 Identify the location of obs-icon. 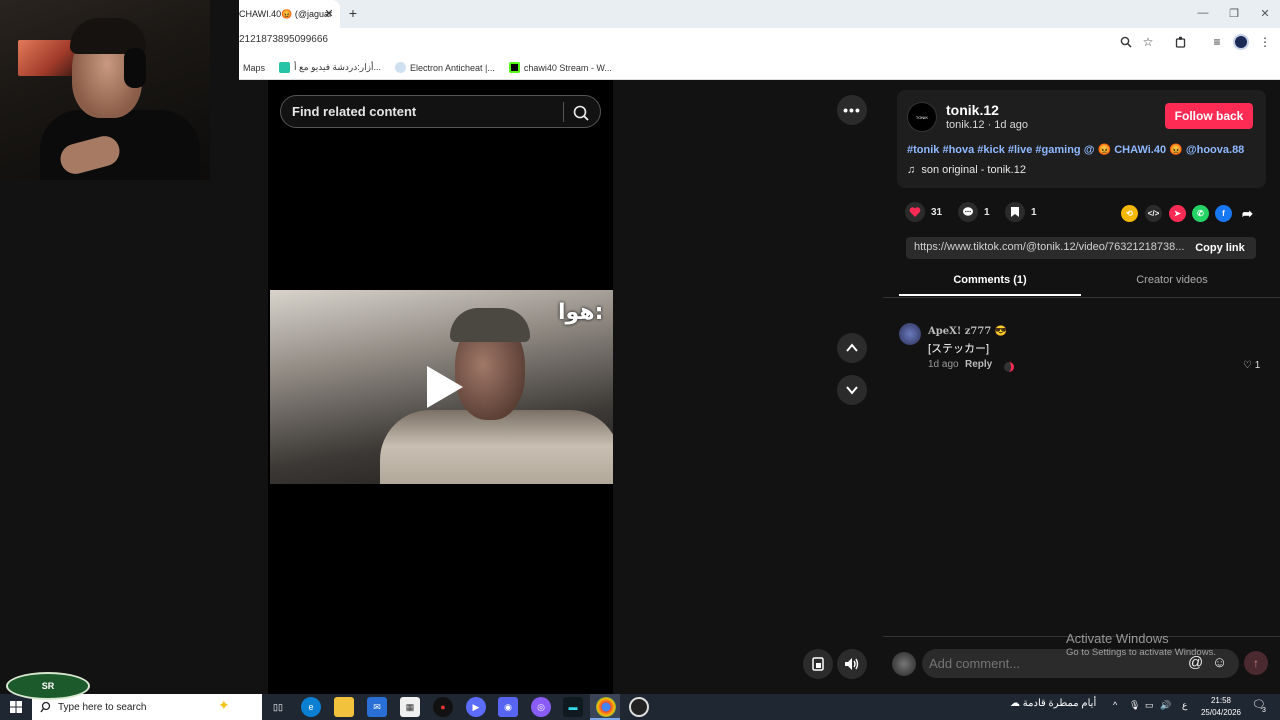
(639, 707).